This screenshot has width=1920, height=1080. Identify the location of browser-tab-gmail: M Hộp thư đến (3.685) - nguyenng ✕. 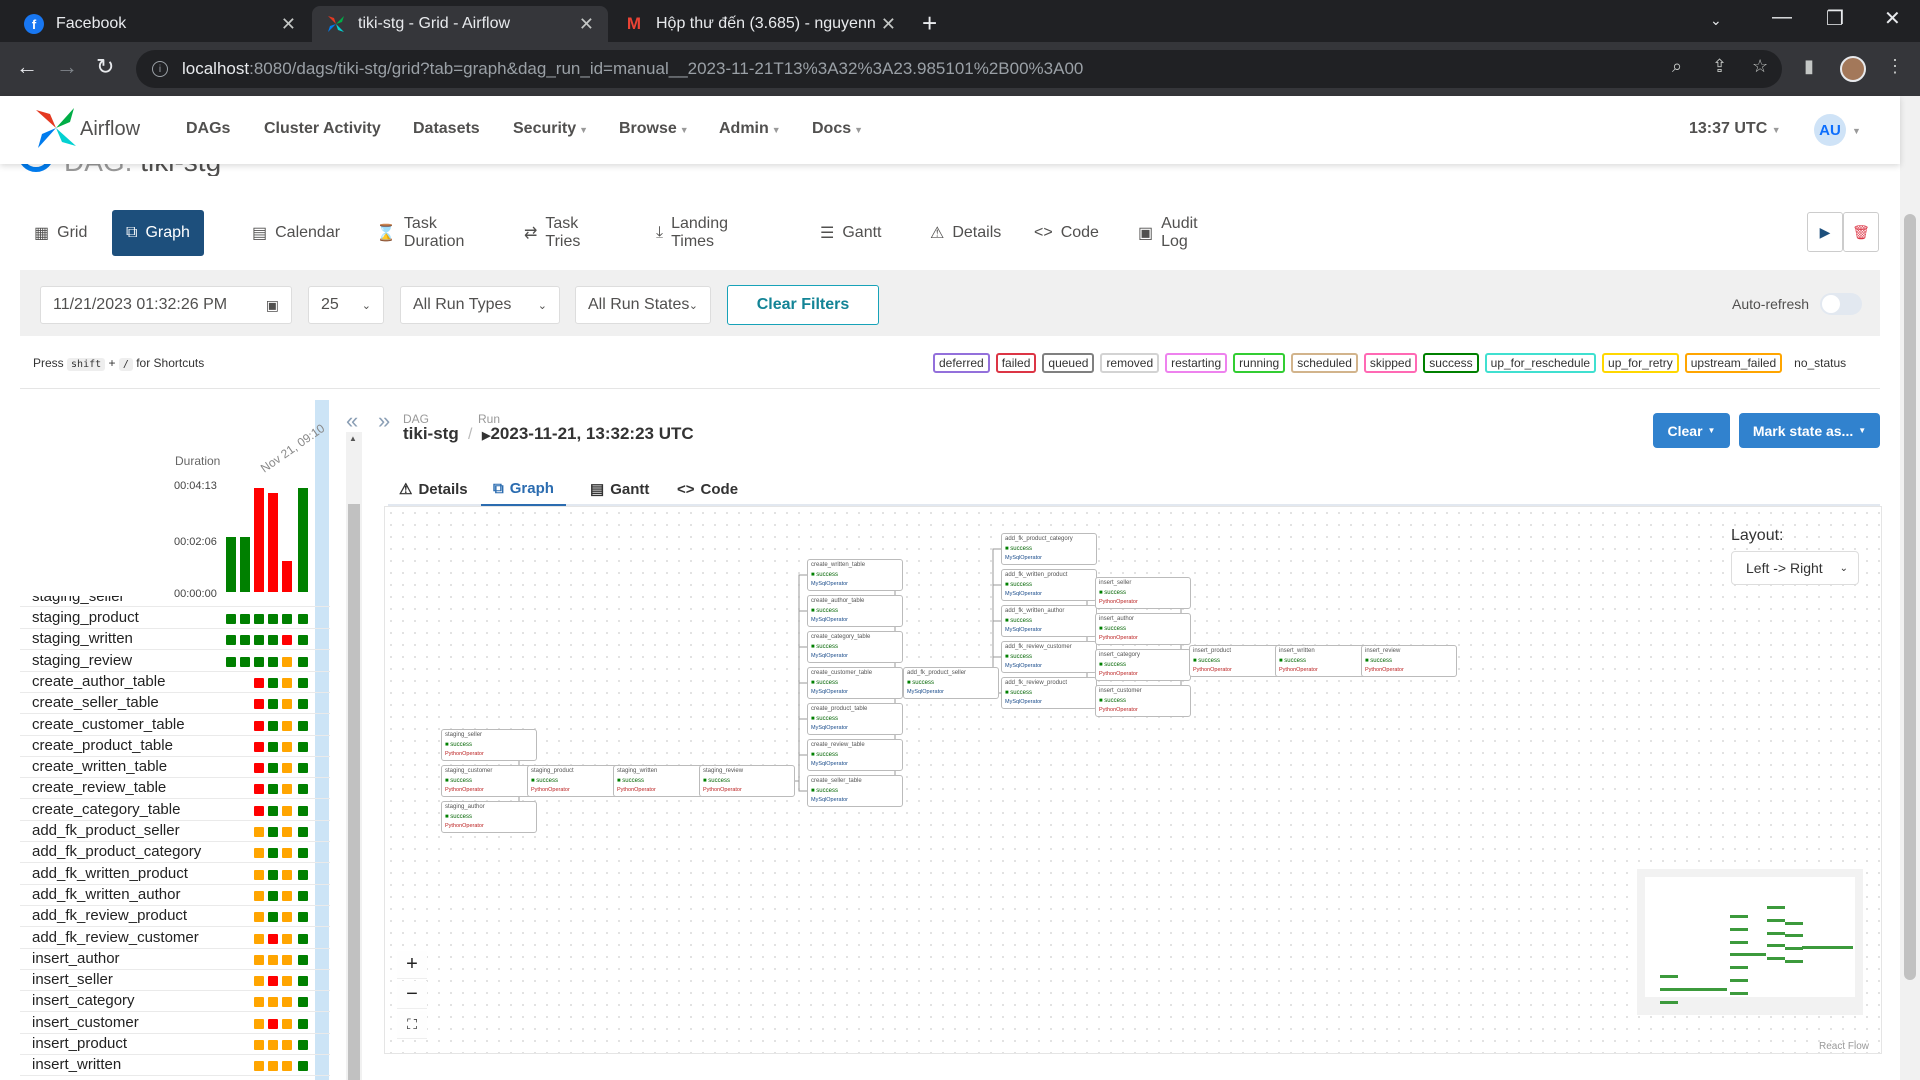
(760, 24).